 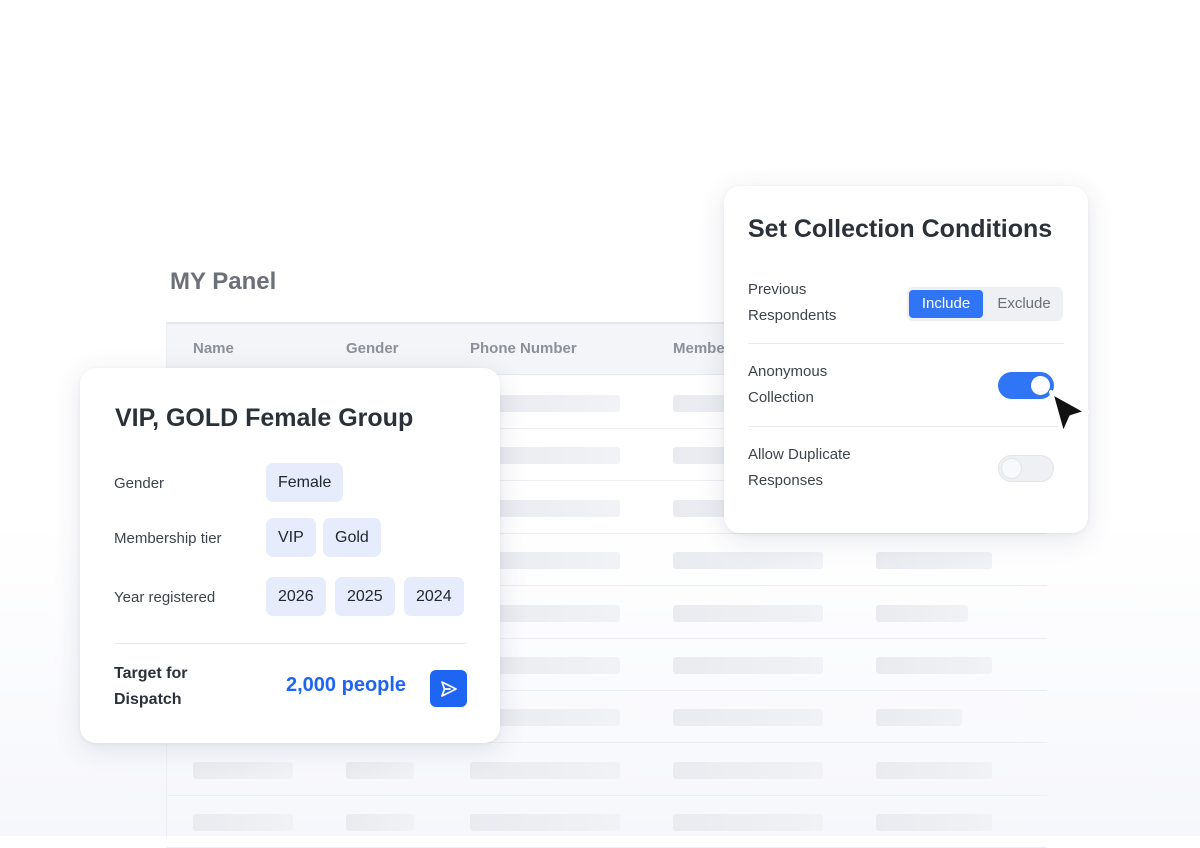 What do you see at coordinates (799, 467) in the screenshot?
I see `allow-duplicate-label: Allow Duplicate Responses` at bounding box center [799, 467].